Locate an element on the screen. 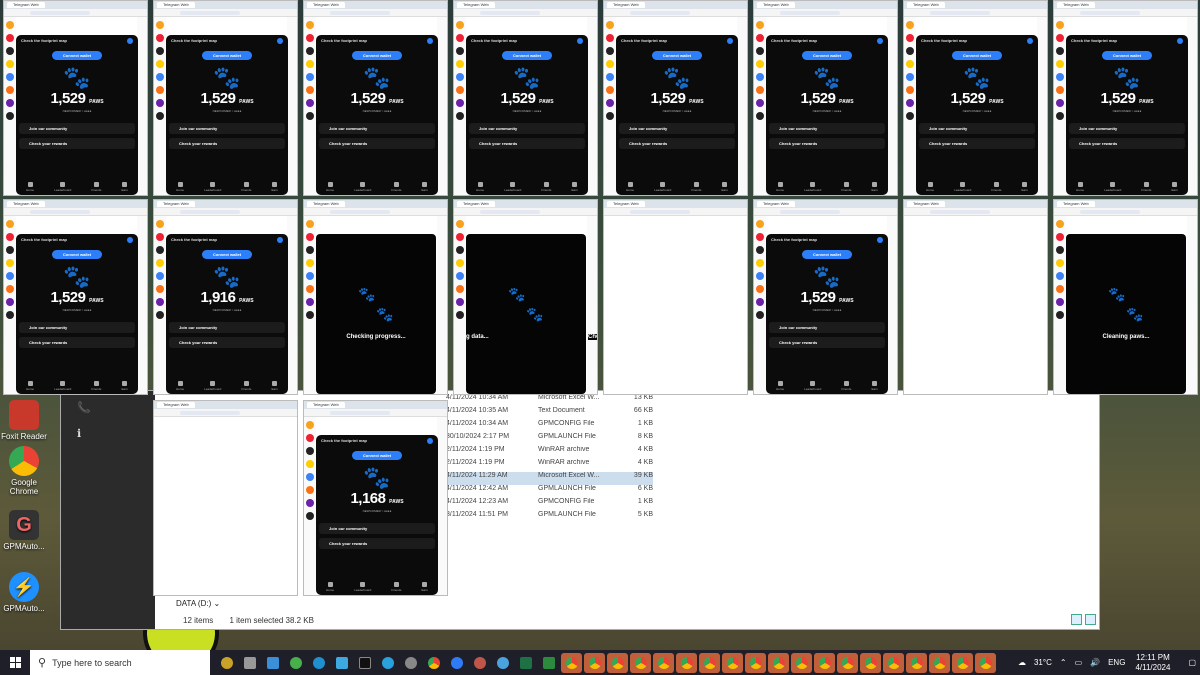 The height and width of the screenshot is (675, 1200). temperature: 31°C is located at coordinates (1043, 662).